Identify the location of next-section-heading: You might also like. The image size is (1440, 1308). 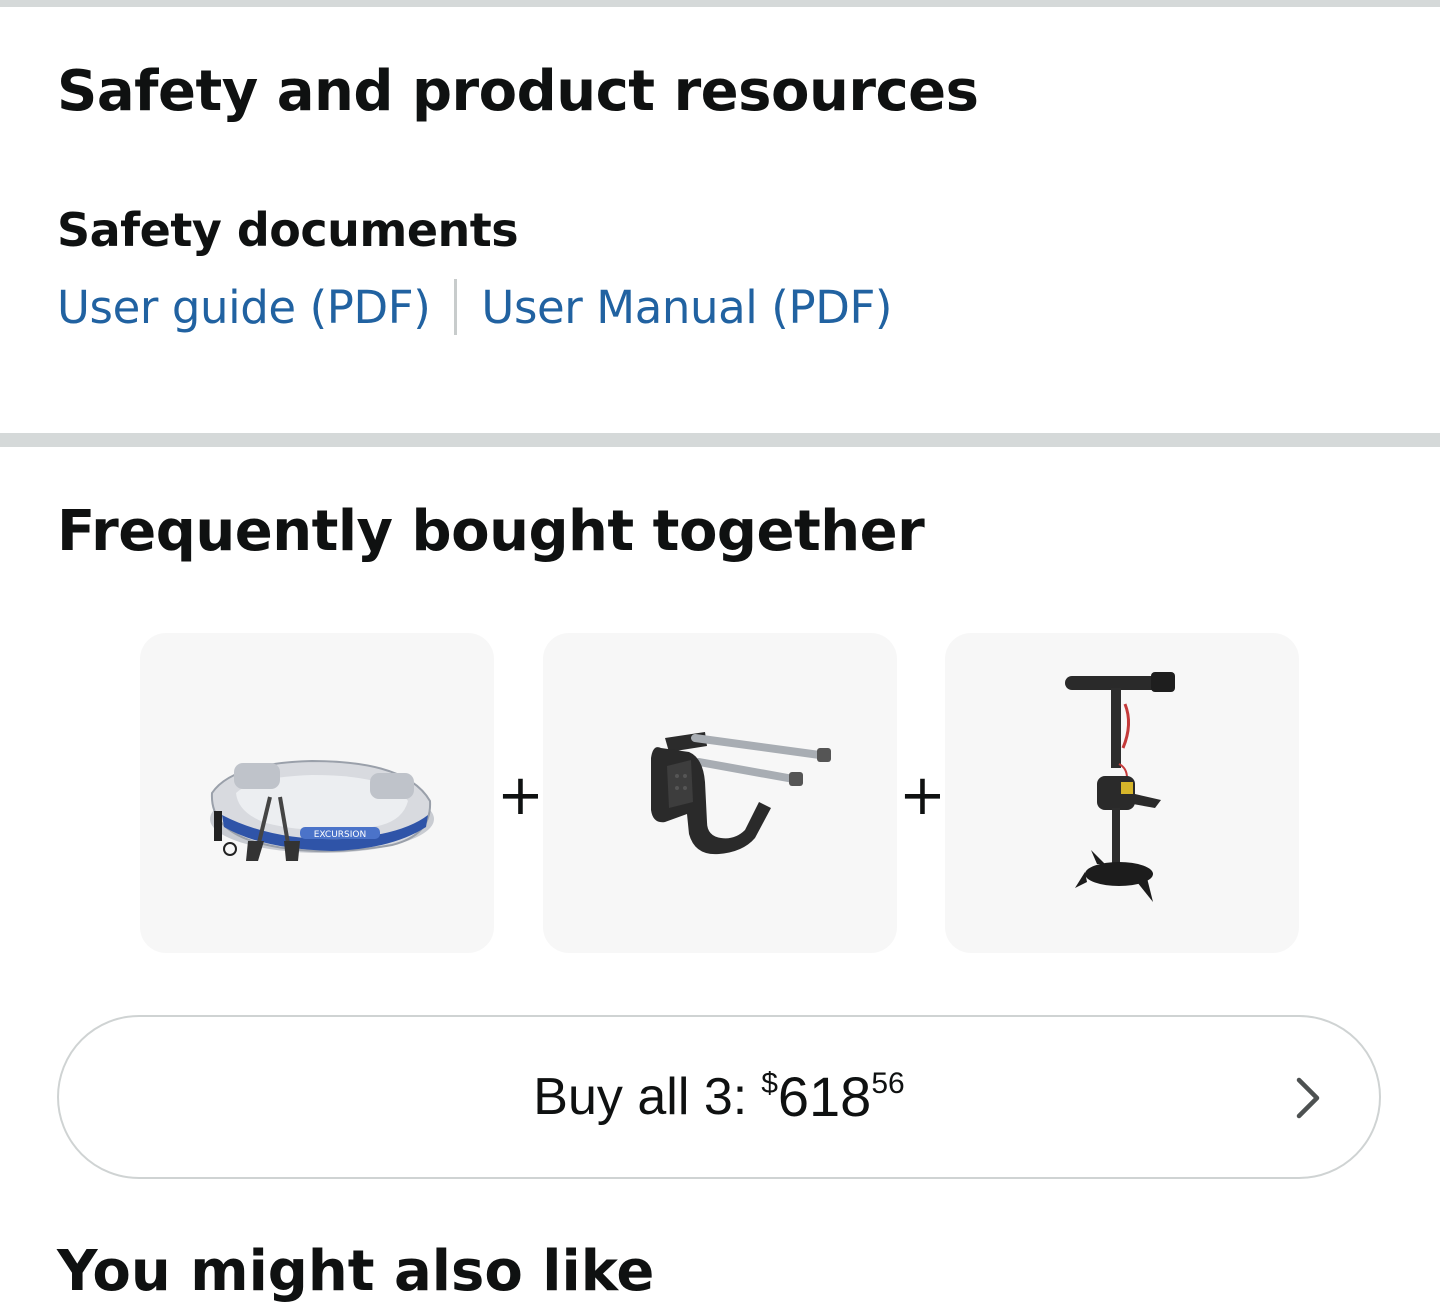
(356, 1271).